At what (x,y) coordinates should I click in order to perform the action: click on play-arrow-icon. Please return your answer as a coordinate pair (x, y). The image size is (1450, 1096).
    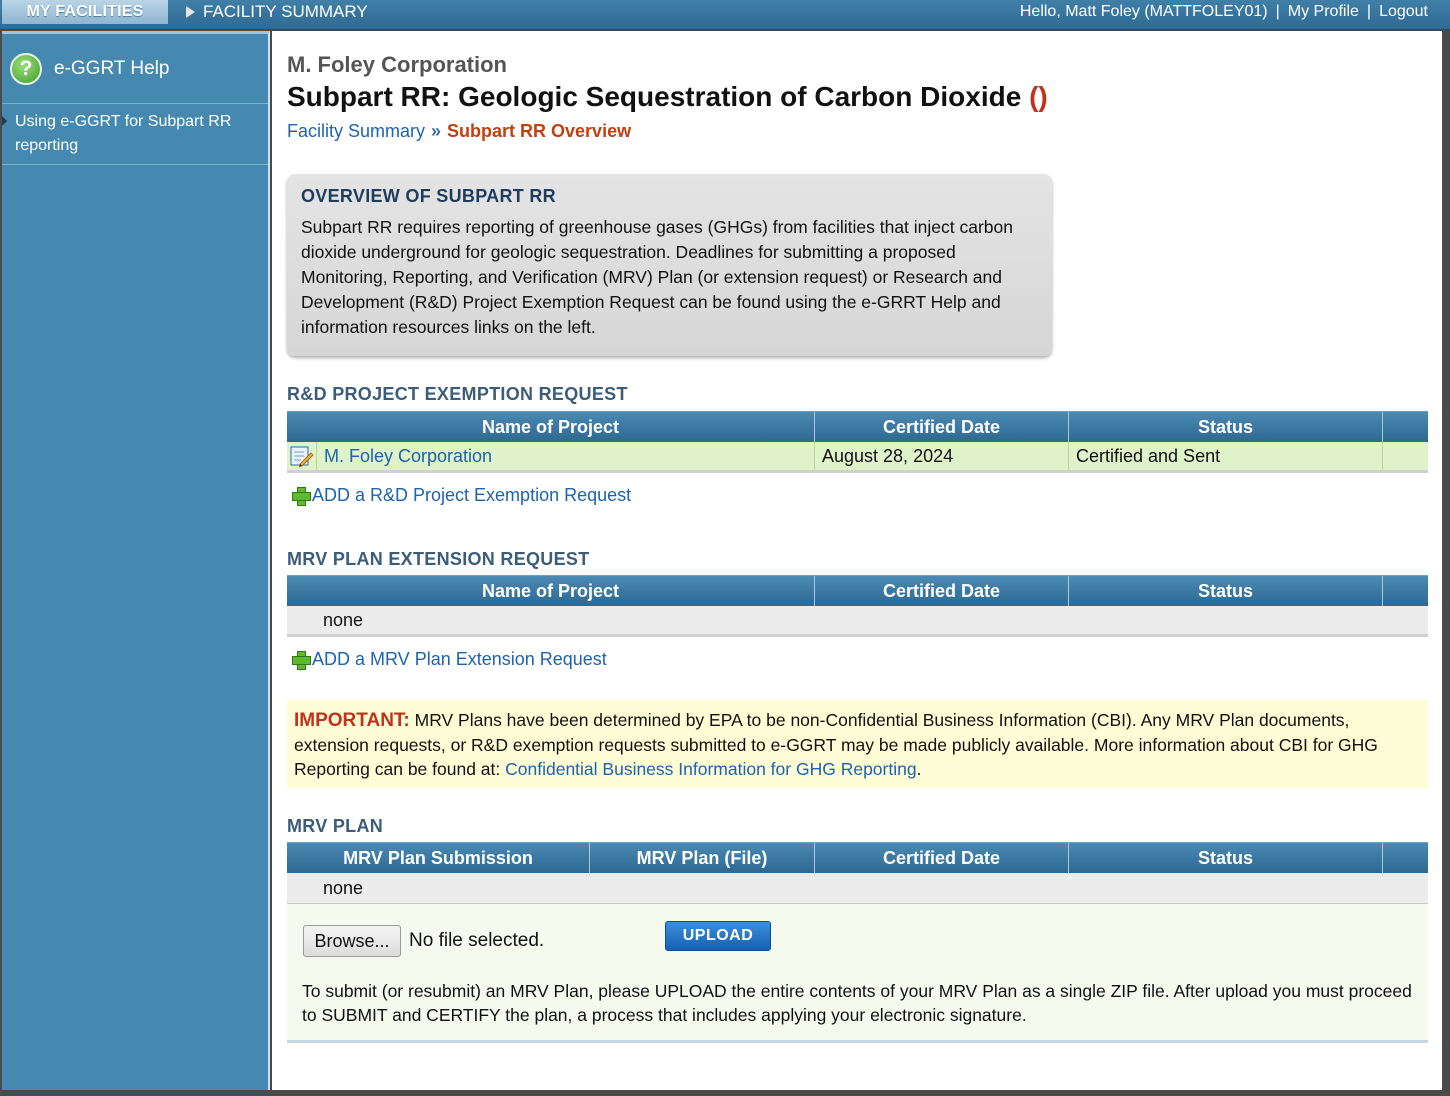
    Looking at the image, I should click on (190, 12).